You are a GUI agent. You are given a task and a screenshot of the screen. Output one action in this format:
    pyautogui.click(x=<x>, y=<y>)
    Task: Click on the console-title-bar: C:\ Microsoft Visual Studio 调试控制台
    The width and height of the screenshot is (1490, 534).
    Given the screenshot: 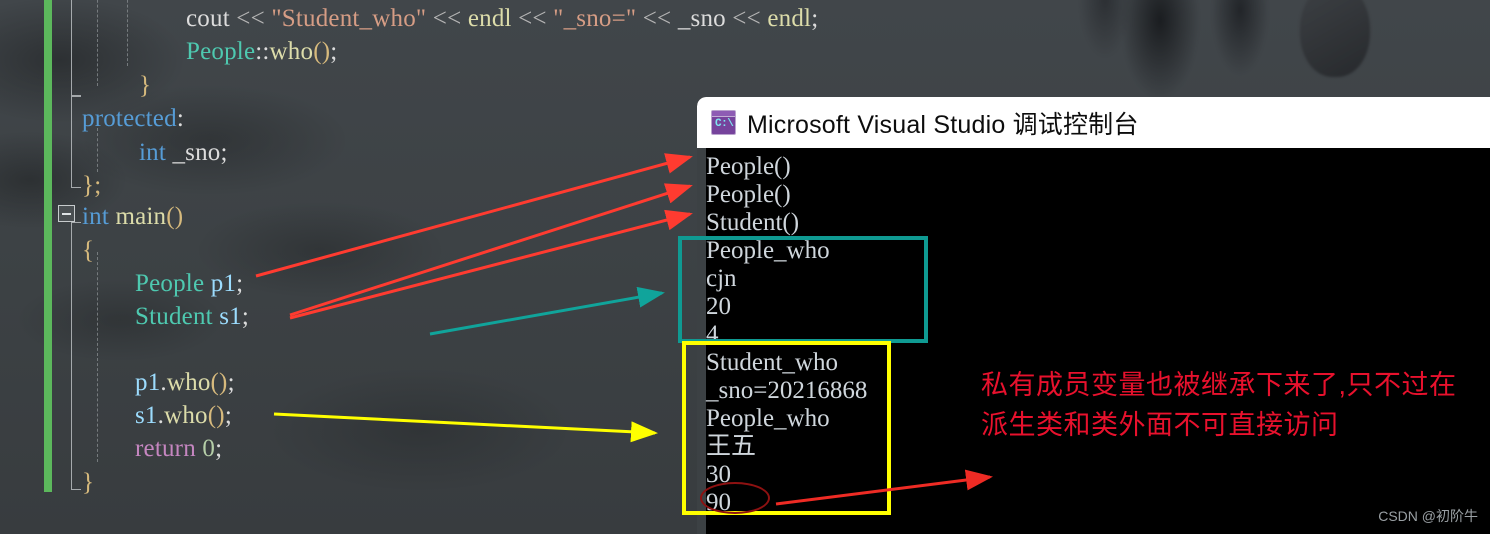 What is the action you would take?
    pyautogui.click(x=1093, y=122)
    